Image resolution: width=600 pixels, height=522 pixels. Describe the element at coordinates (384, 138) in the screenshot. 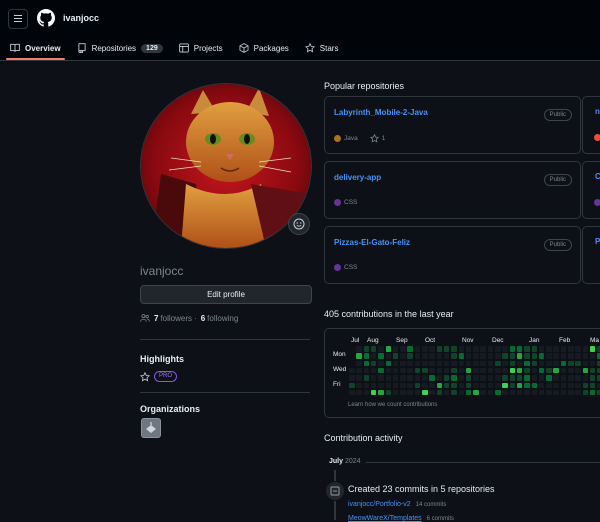

I see `repo-stars: 1` at that location.